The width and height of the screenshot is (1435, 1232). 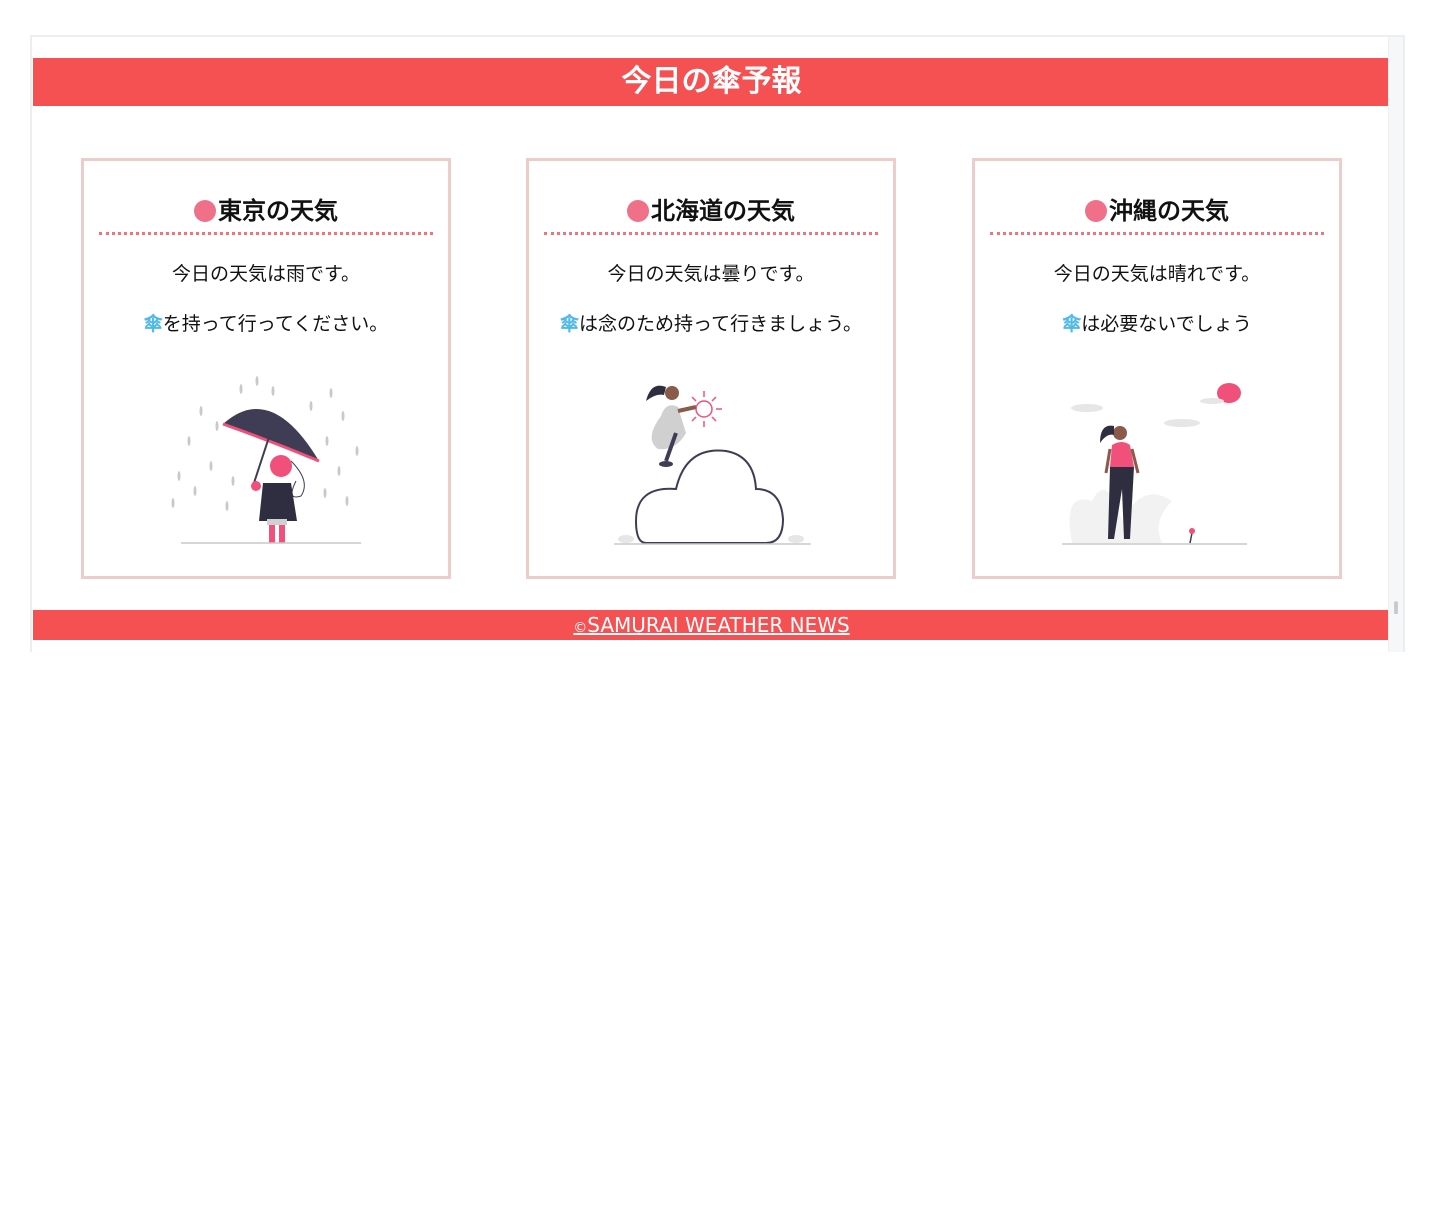 I want to click on weather-text: 今日の天気は晴れです。, so click(x=1157, y=274).